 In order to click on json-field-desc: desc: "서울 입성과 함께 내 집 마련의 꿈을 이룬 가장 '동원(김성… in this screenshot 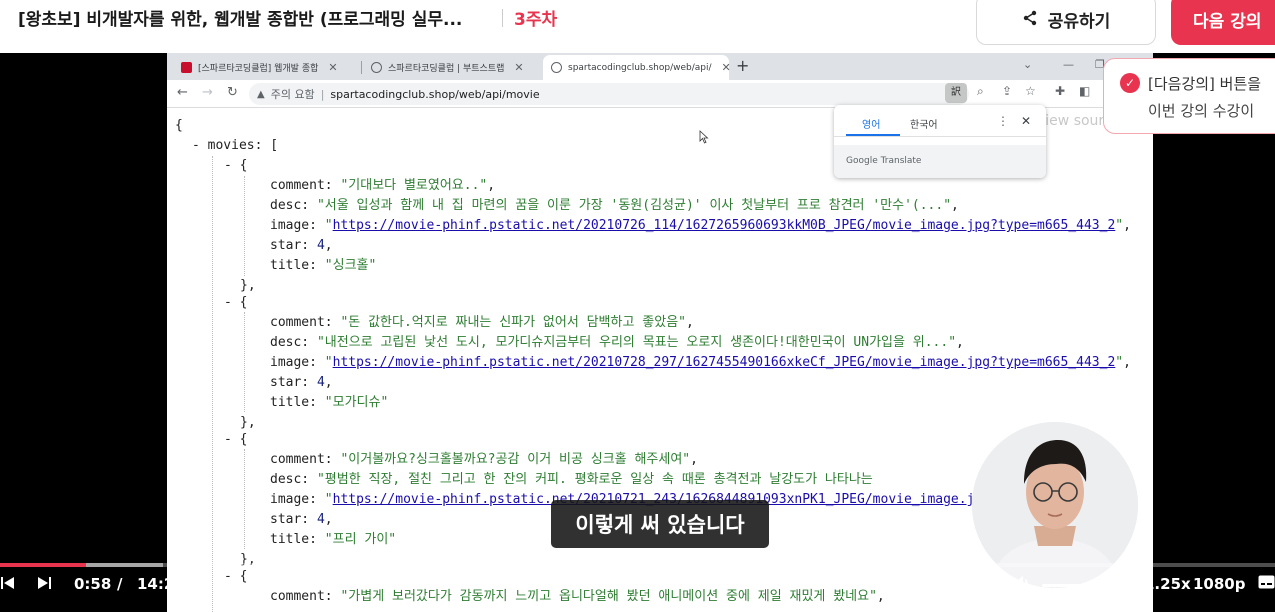, I will do `click(614, 205)`.